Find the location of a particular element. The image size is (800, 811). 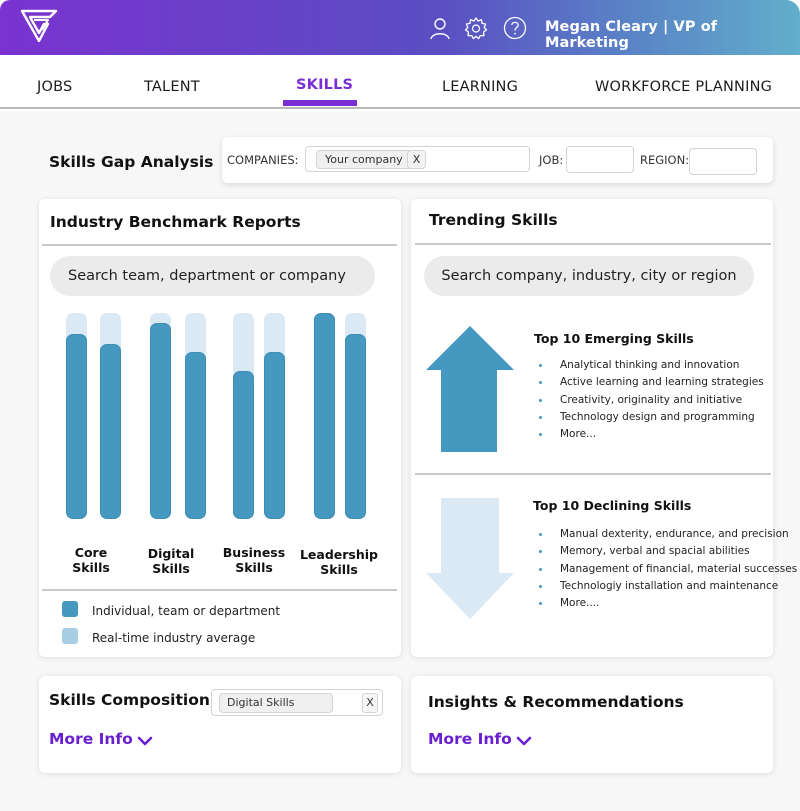

logo-icon is located at coordinates (39, 26).